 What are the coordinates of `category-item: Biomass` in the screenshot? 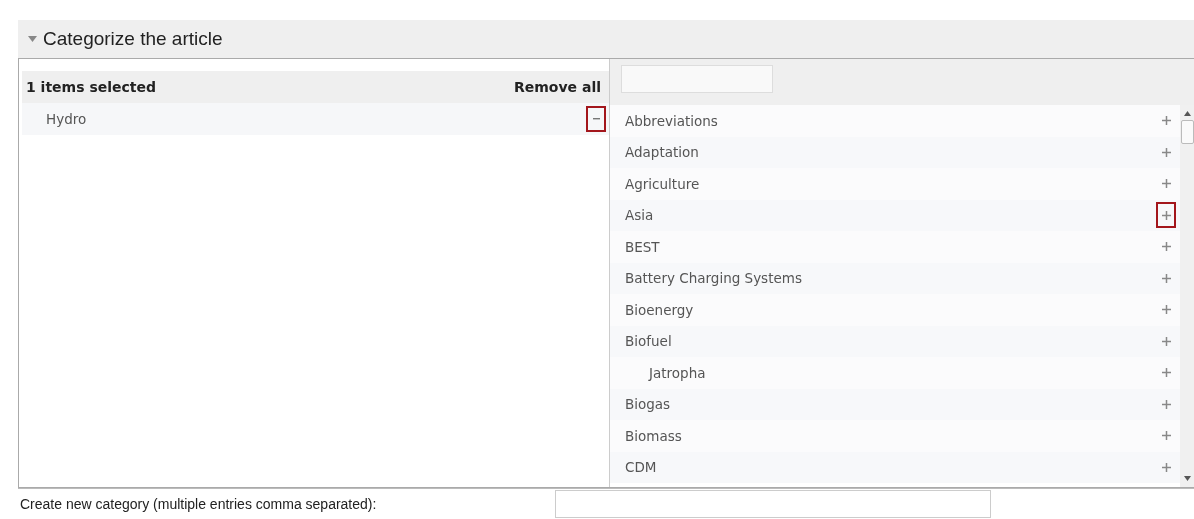 It's located at (653, 435).